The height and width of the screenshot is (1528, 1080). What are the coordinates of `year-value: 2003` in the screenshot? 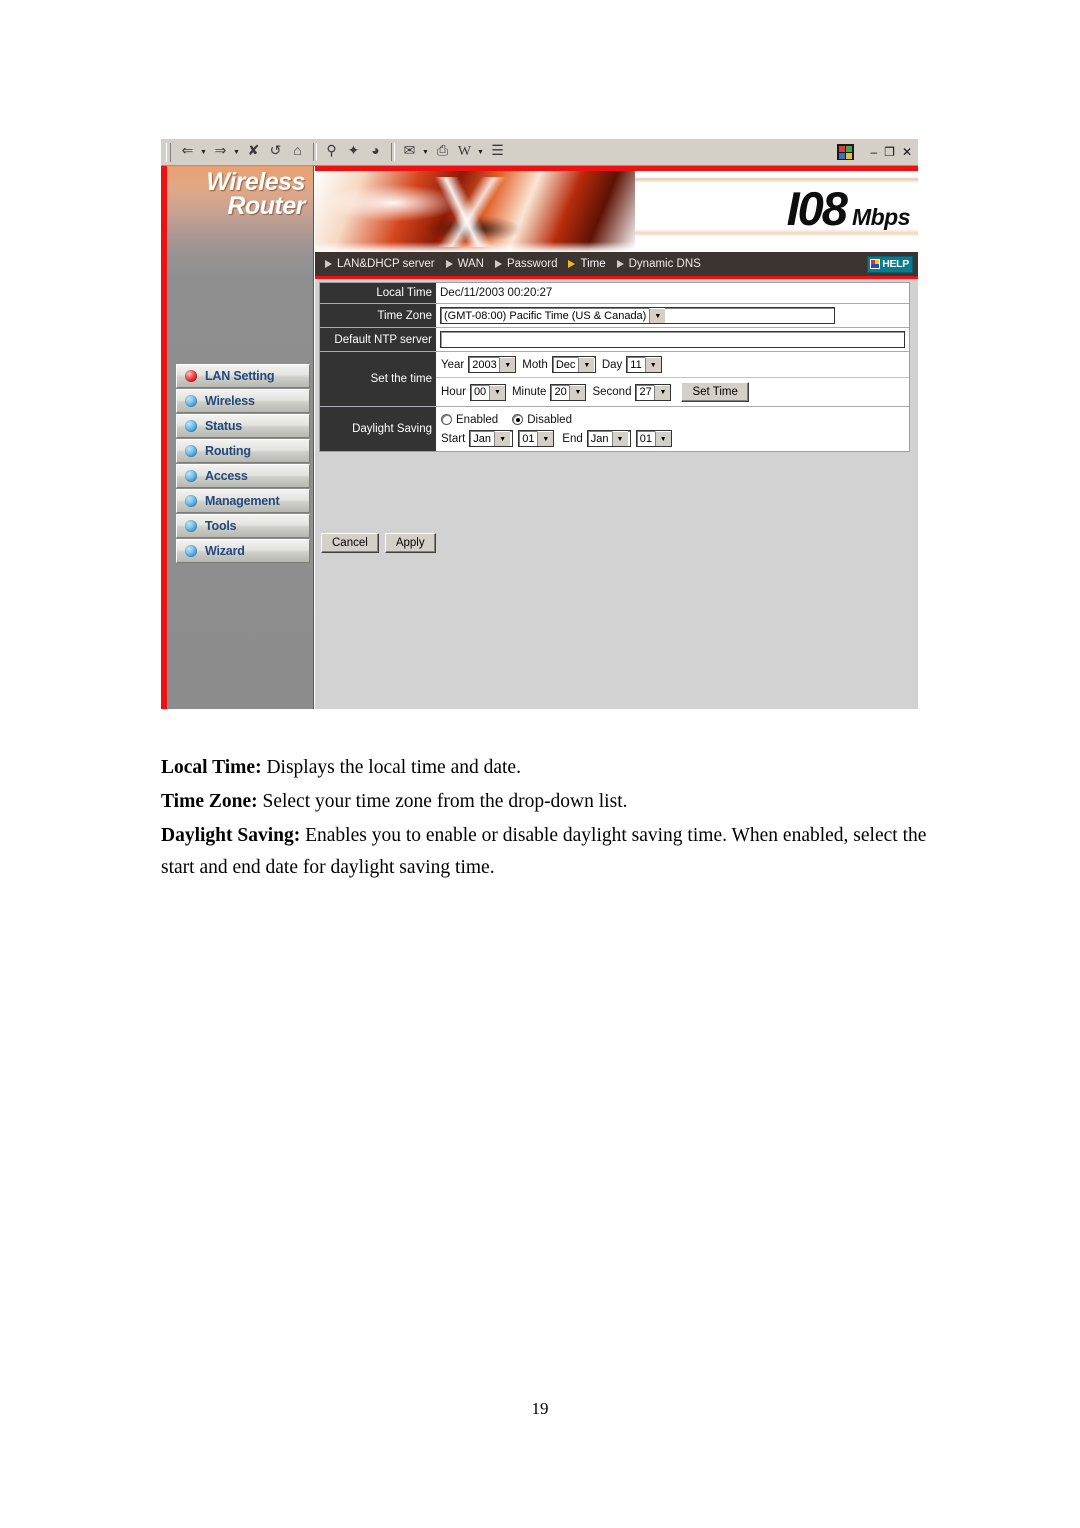 It's located at (484, 364).